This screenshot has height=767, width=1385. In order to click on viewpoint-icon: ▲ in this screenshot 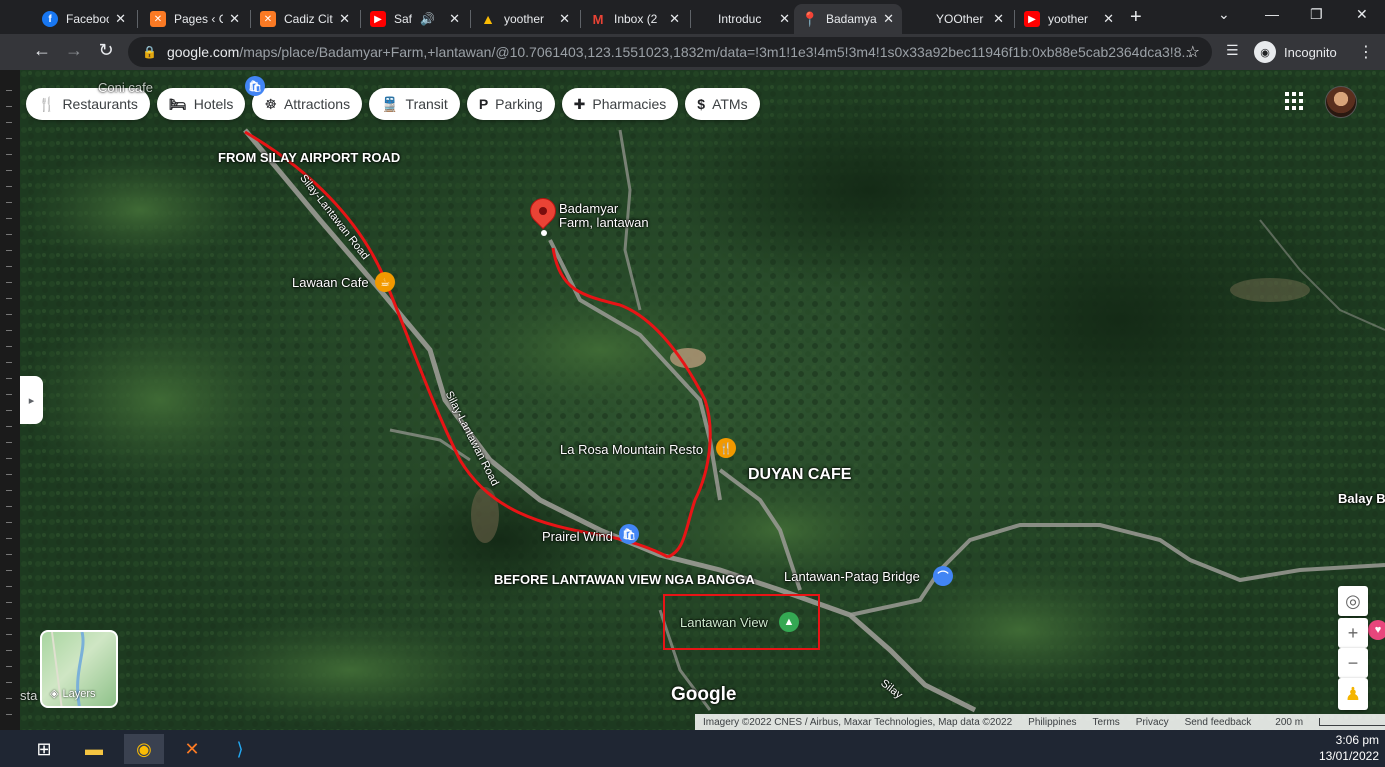, I will do `click(789, 622)`.